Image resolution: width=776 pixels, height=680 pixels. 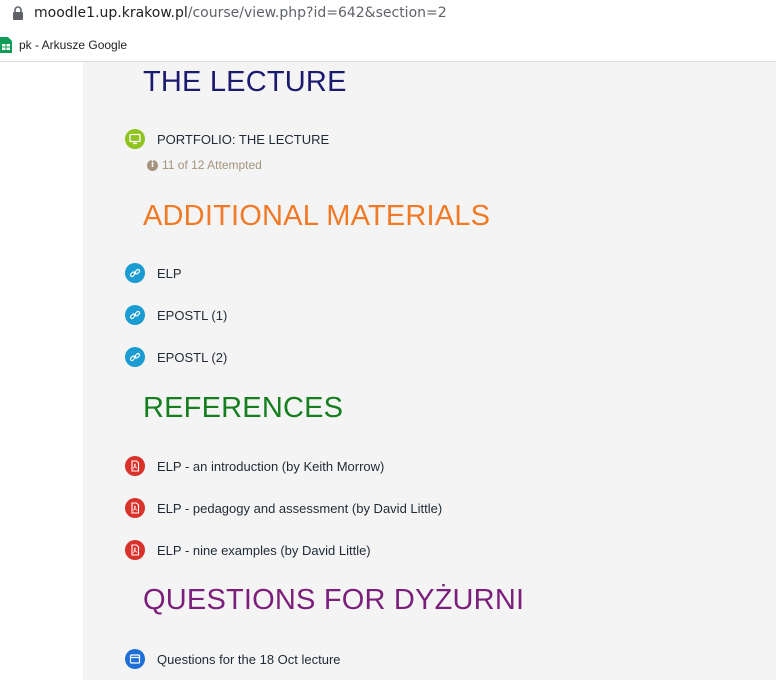 I want to click on lock-icon, so click(x=18, y=13).